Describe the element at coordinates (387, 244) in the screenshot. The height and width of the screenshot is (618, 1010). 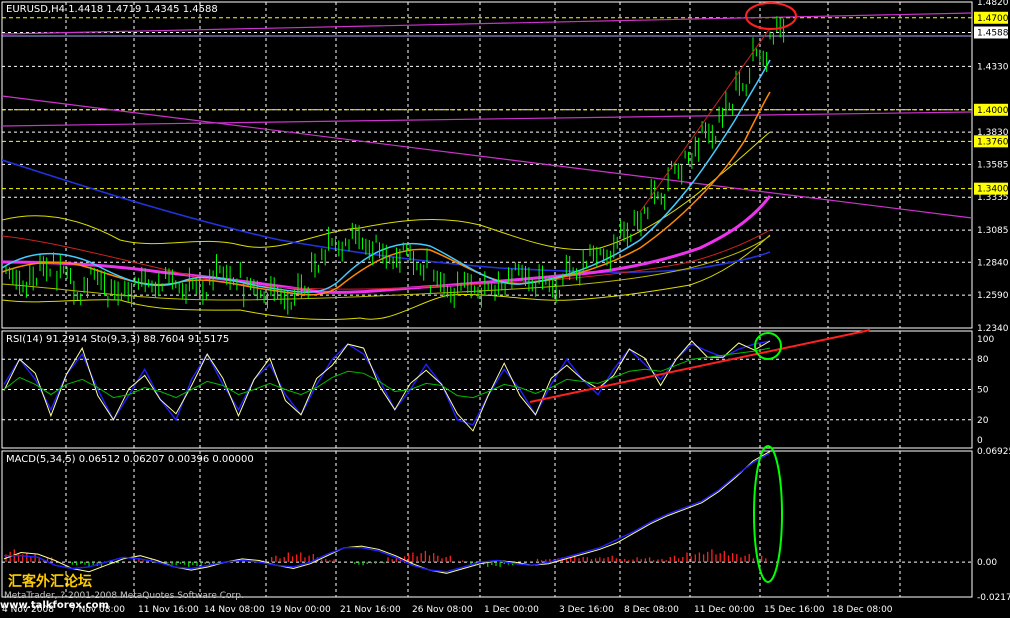
I see `ma-magenta` at that location.